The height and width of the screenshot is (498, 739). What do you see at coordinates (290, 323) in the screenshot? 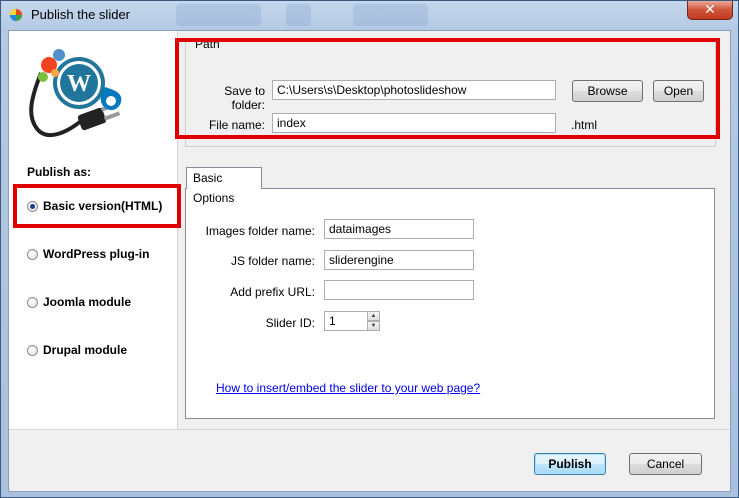
I see `slider-id-label: Slider ID:` at bounding box center [290, 323].